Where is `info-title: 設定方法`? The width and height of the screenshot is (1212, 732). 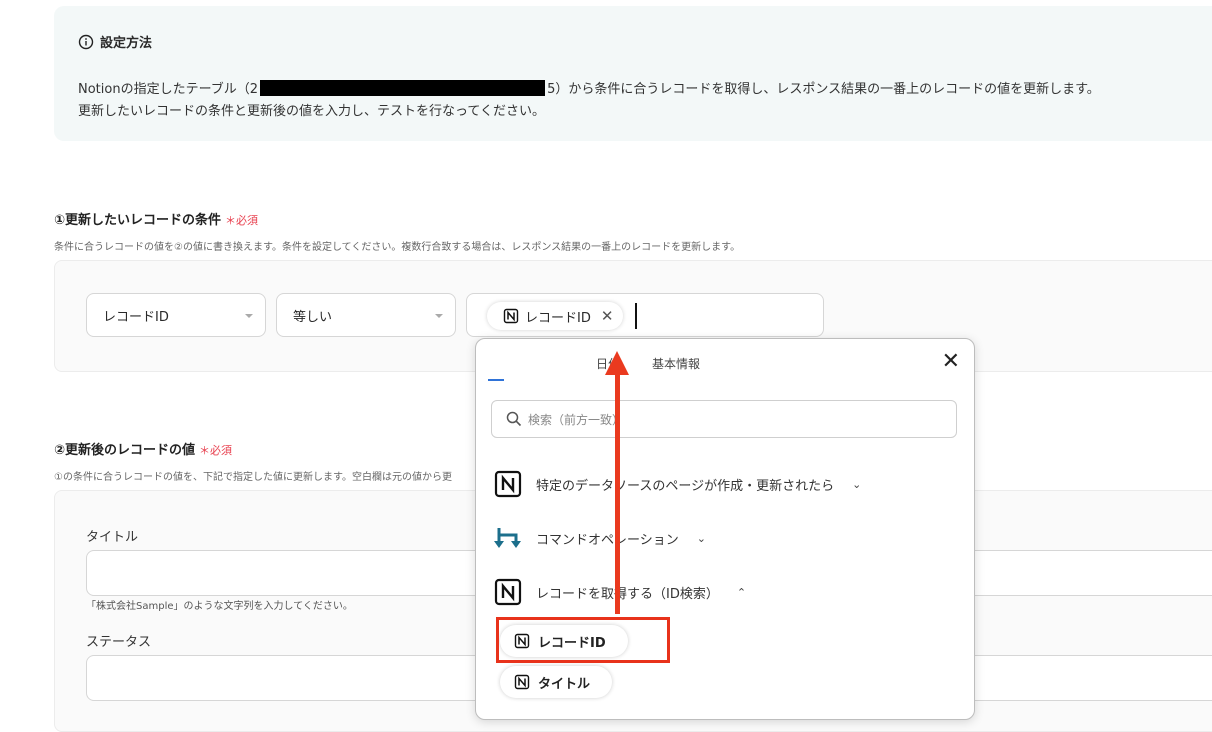 info-title: 設定方法 is located at coordinates (115, 41).